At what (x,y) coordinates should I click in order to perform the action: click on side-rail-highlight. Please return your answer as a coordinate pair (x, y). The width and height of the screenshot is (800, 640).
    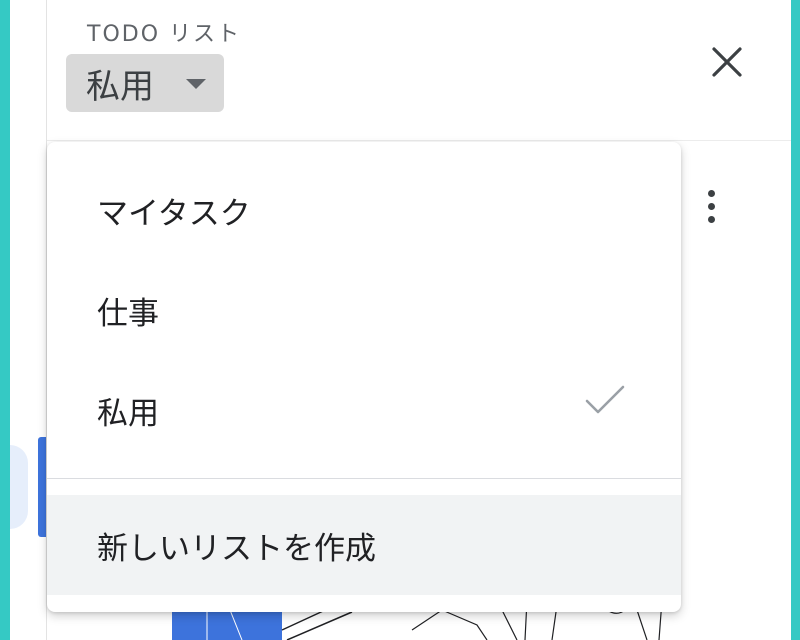
    Looking at the image, I should click on (19, 487).